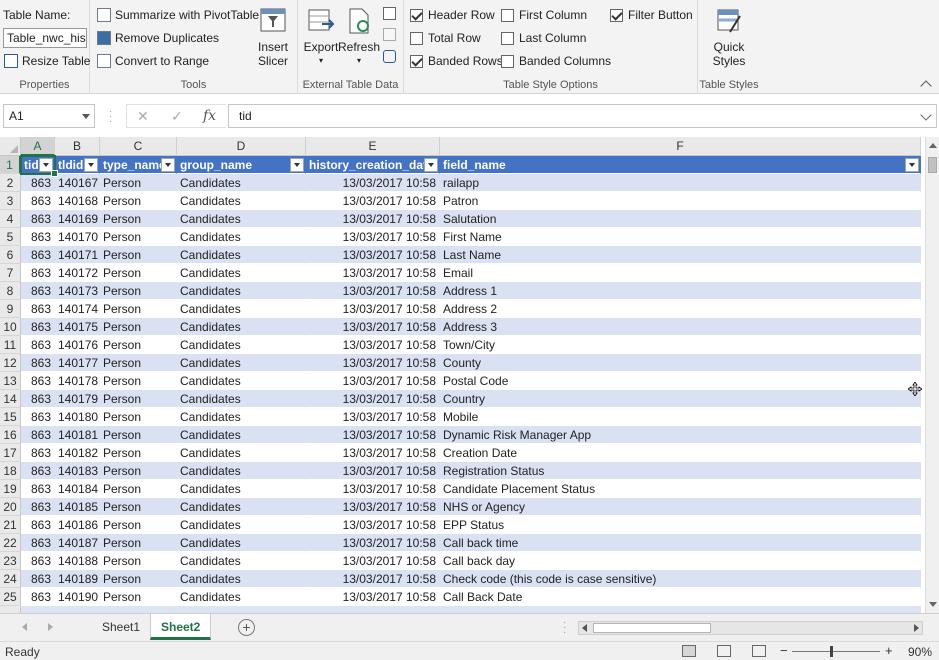 The image size is (939, 660). Describe the element at coordinates (77, 363) in the screenshot. I see `table-cell: 140177` at that location.